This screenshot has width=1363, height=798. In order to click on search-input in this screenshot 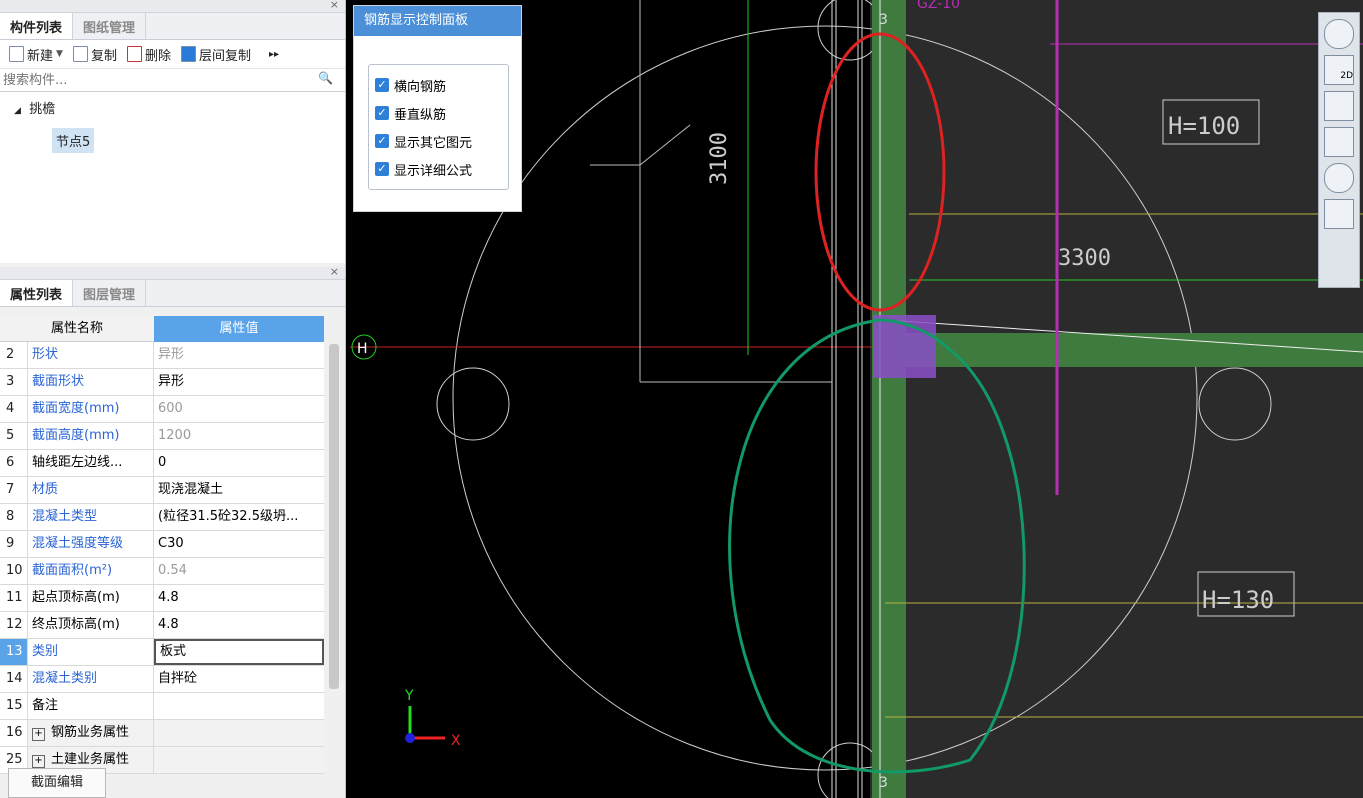, I will do `click(152, 80)`.